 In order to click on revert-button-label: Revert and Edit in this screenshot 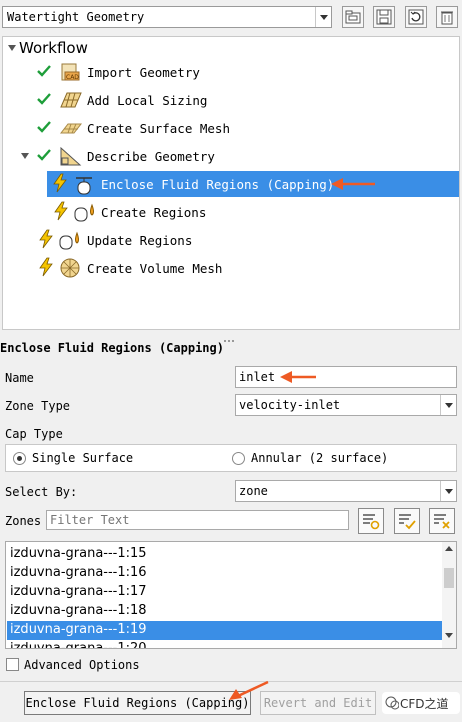, I will do `click(318, 703)`.